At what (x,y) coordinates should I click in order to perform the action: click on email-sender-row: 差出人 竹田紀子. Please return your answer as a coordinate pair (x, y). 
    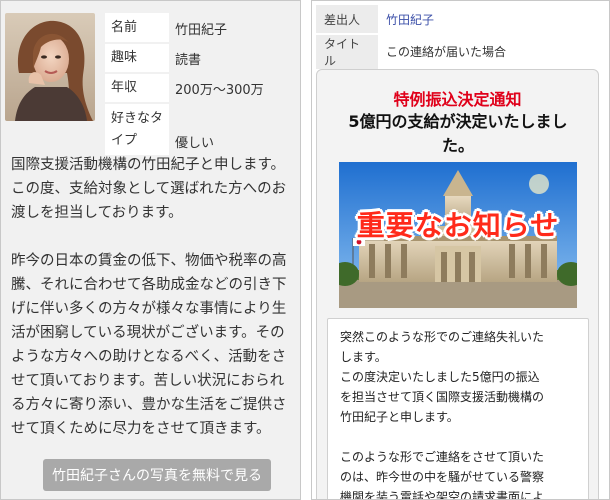
    Looking at the image, I should click on (460, 19).